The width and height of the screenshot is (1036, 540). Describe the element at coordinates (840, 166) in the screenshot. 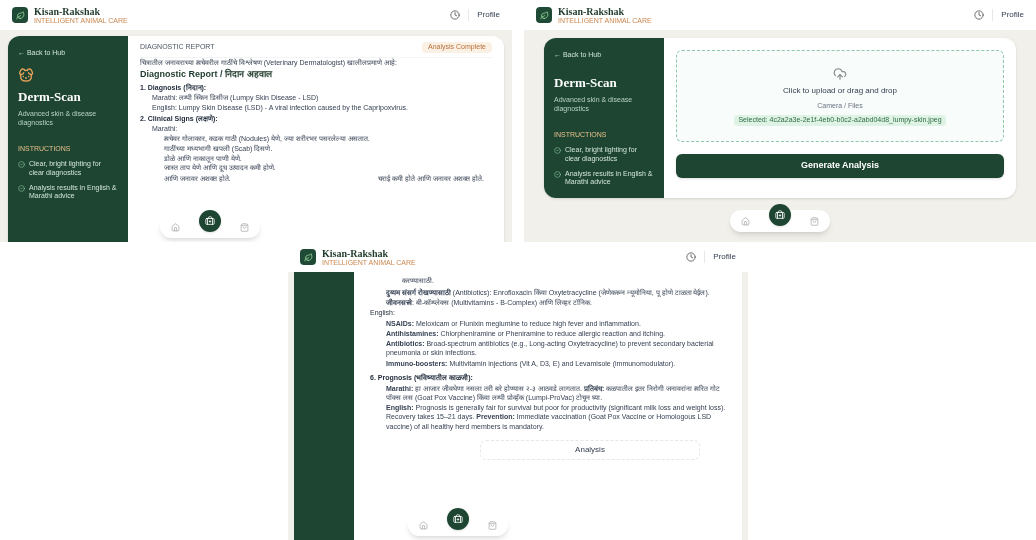

I see `generate-button: Generate Analysis` at that location.